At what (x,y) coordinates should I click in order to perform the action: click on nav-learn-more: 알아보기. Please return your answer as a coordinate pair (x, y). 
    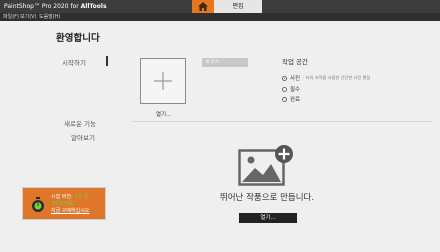
    Looking at the image, I should click on (83, 137).